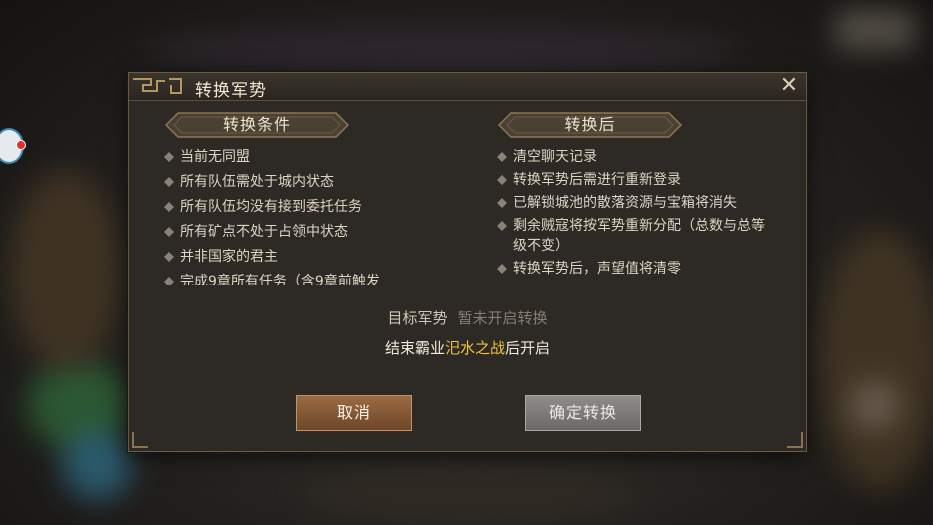  Describe the element at coordinates (231, 91) in the screenshot. I see `dialog-title: 转换军势` at that location.